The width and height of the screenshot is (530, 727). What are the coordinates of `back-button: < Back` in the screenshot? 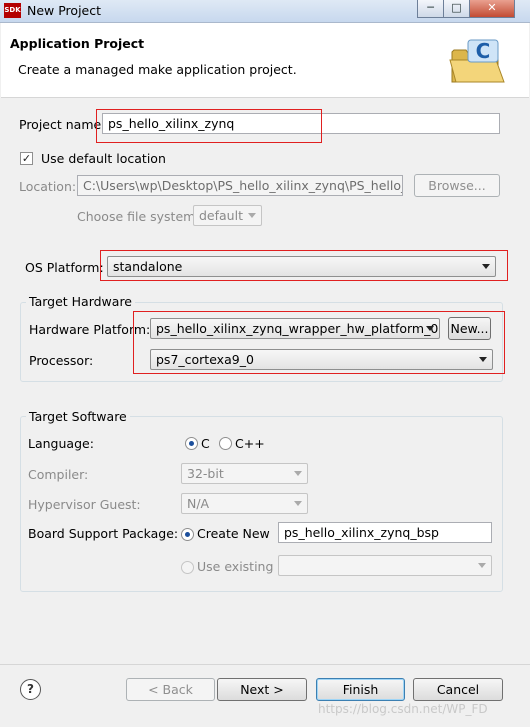 It's located at (170, 689).